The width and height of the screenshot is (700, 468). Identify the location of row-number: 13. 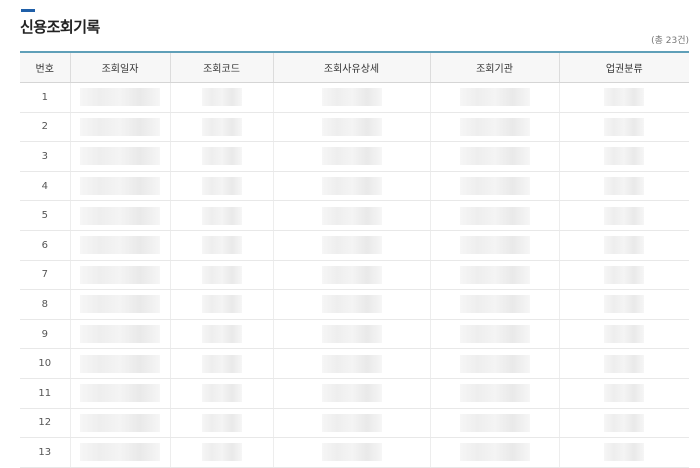
(45, 452).